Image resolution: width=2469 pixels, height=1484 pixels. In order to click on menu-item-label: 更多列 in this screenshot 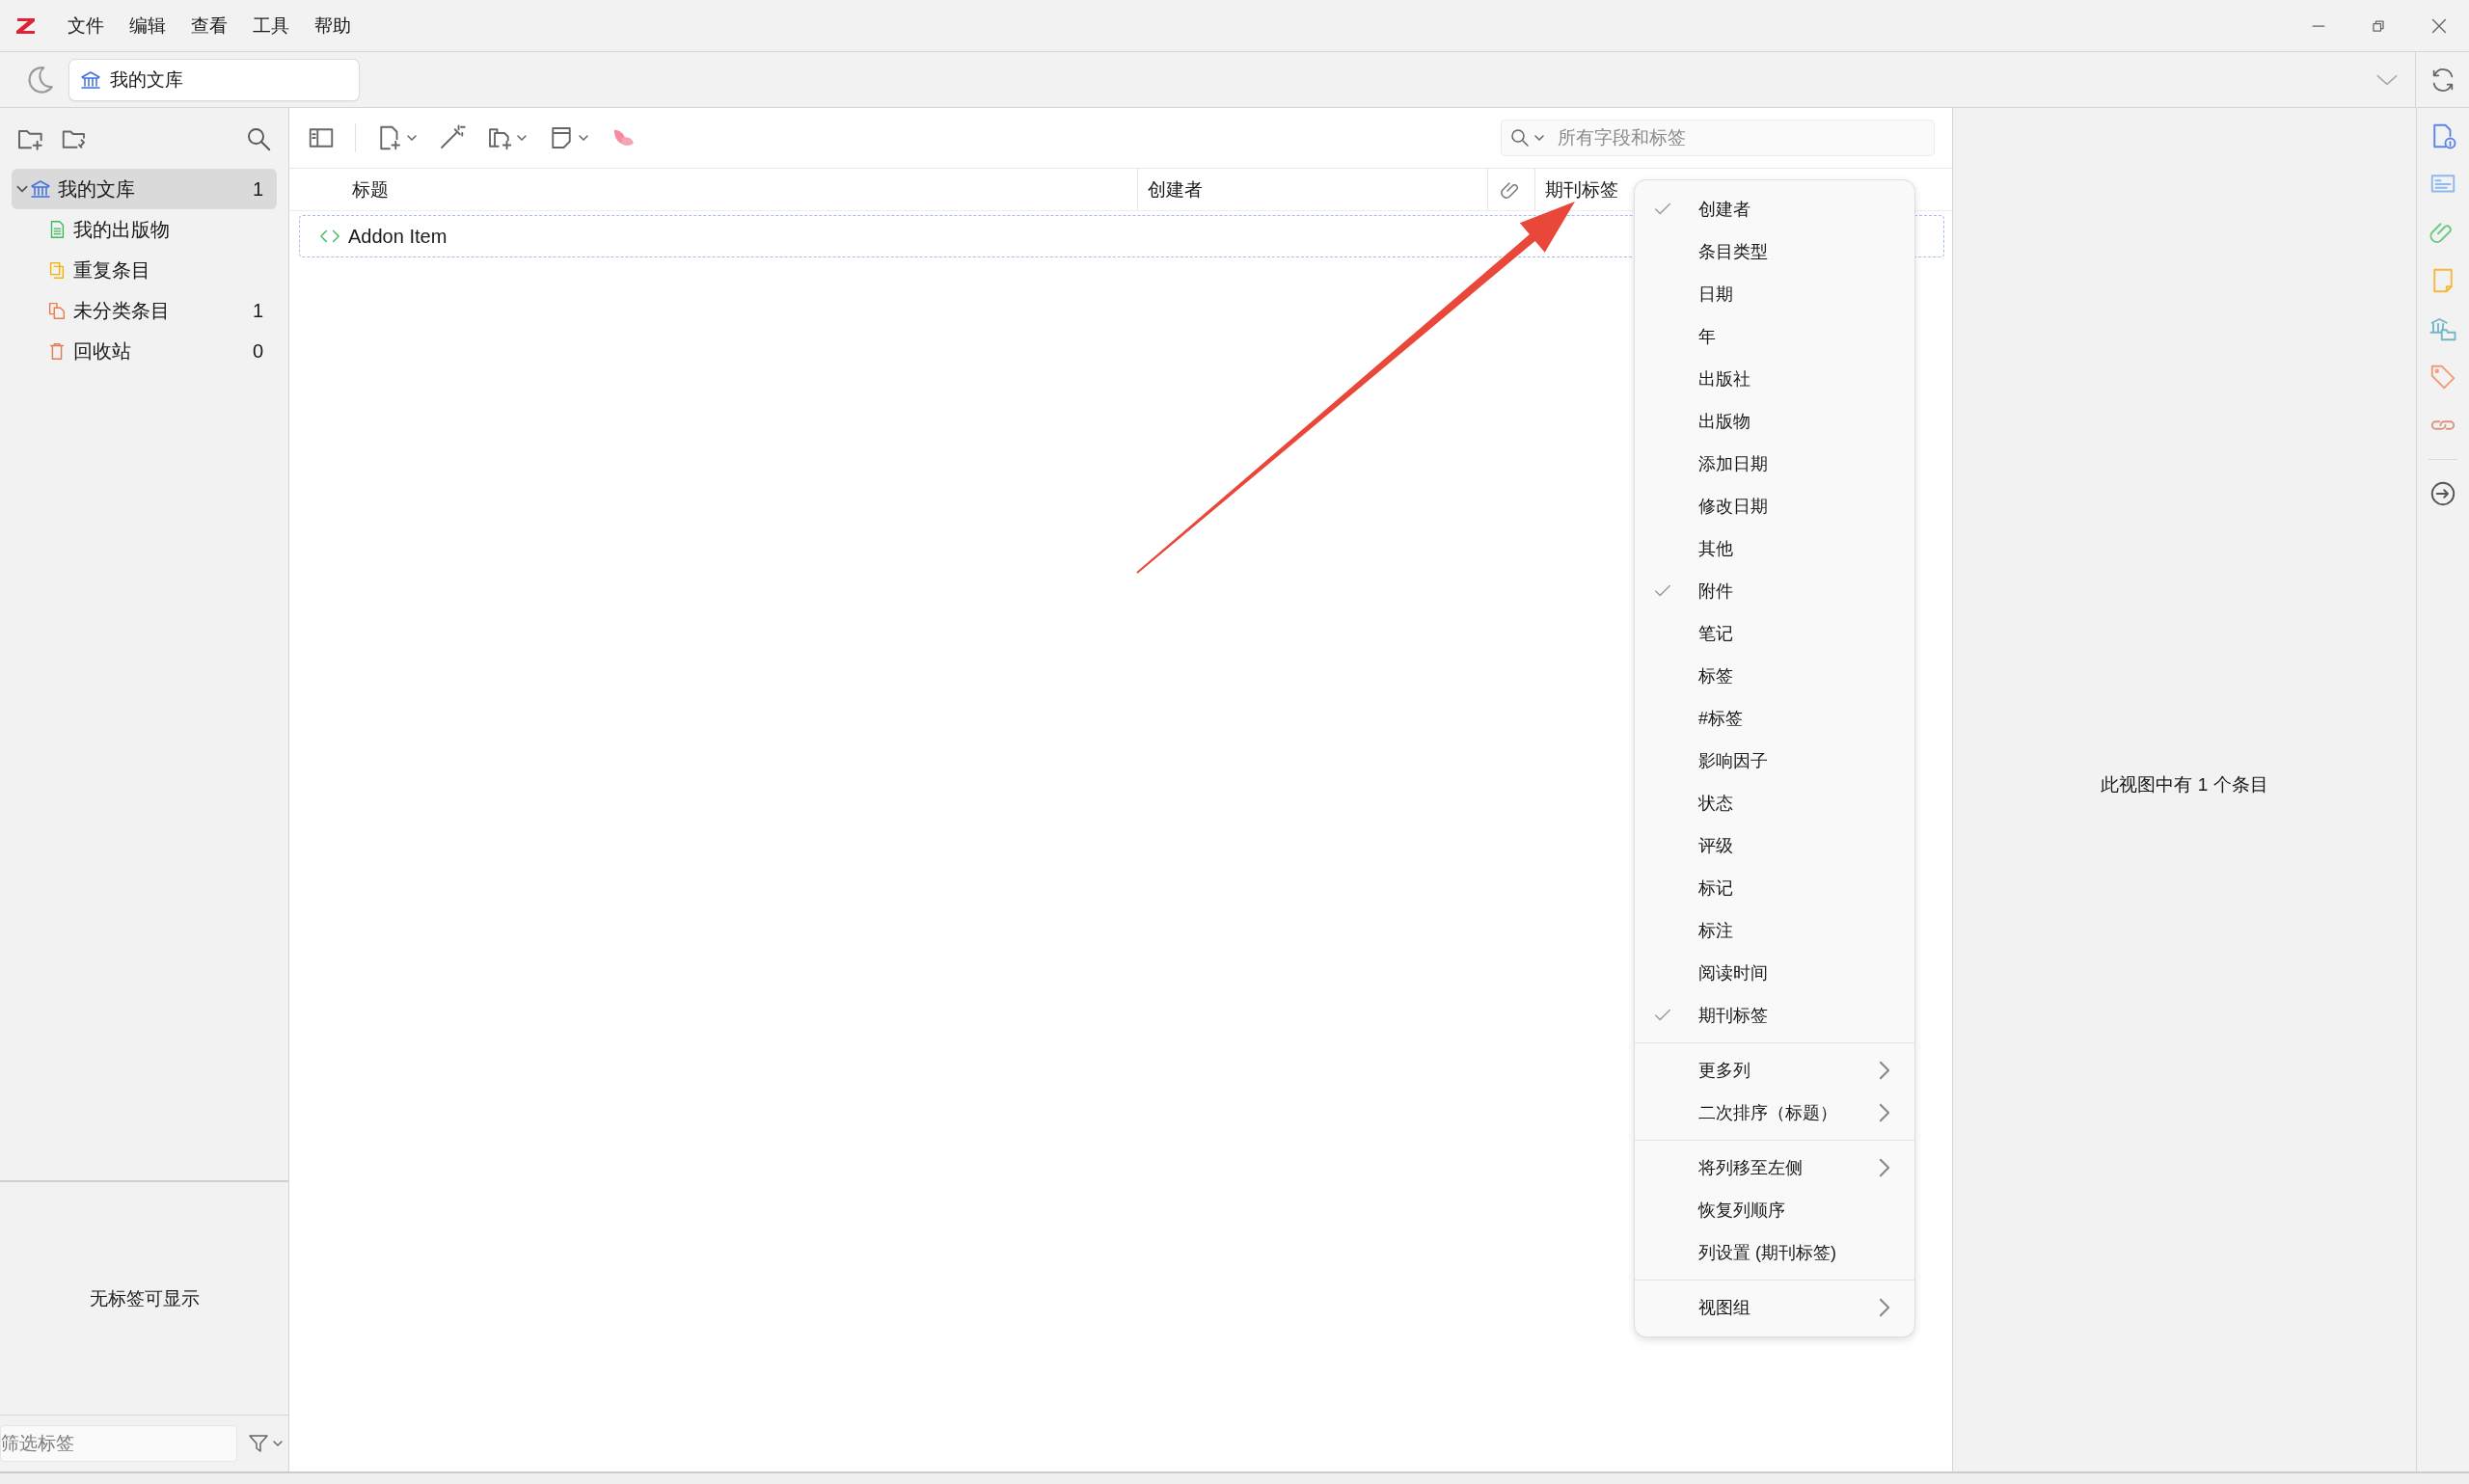, I will do `click(1724, 1071)`.